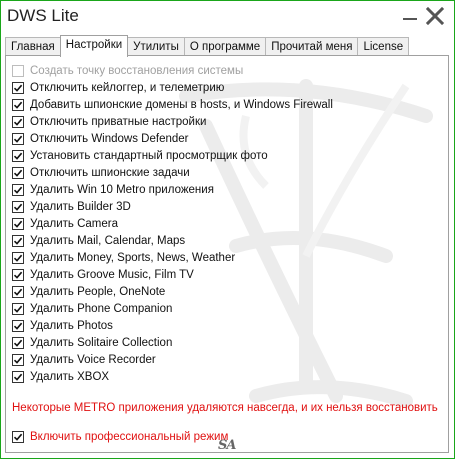 The height and width of the screenshot is (459, 455). Describe the element at coordinates (109, 138) in the screenshot. I see `option-label: Отключить Windows Defender` at that location.